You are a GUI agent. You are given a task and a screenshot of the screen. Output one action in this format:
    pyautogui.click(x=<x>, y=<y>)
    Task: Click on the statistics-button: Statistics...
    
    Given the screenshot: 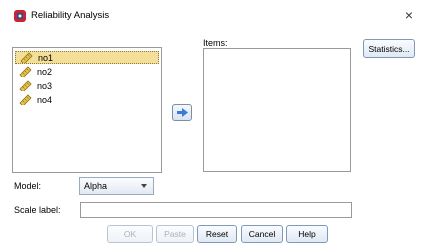 What is the action you would take?
    pyautogui.click(x=389, y=48)
    